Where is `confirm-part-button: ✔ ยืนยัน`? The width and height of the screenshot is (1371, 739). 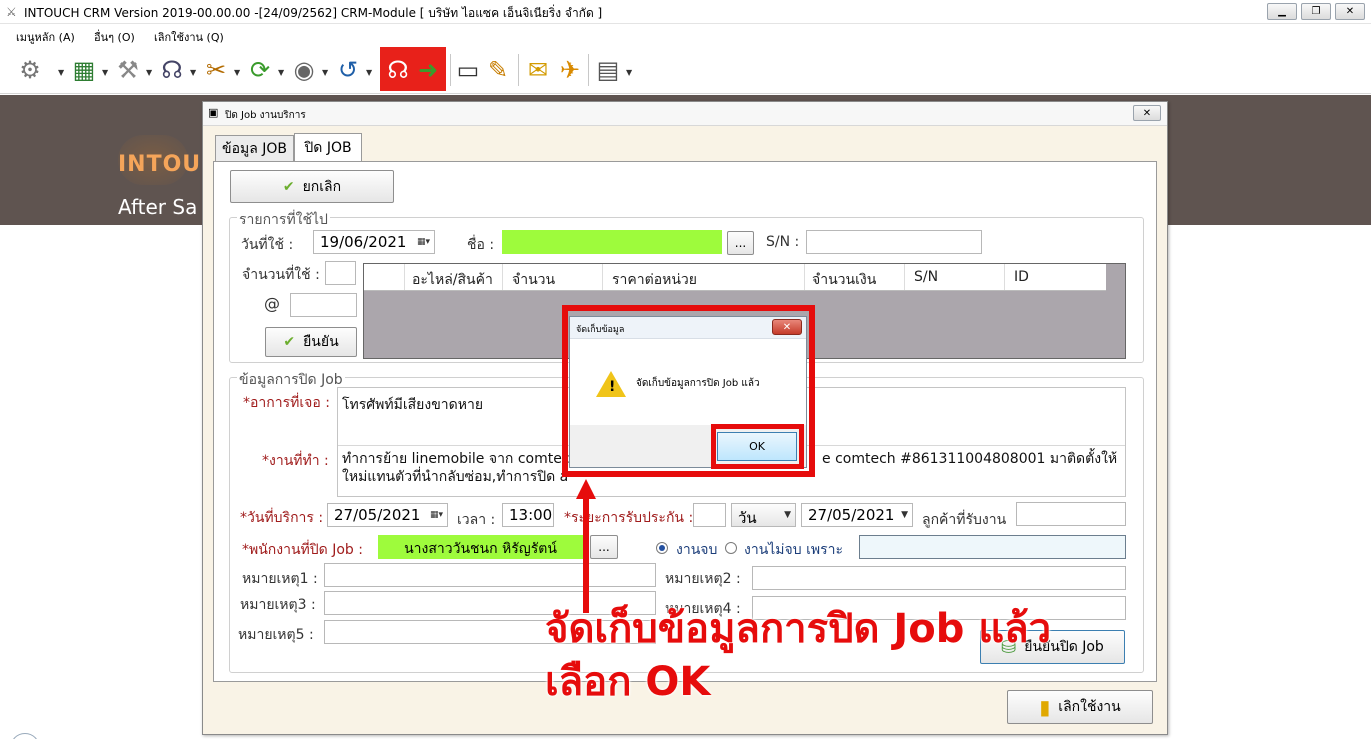 confirm-part-button: ✔ ยืนยัน is located at coordinates (311, 342).